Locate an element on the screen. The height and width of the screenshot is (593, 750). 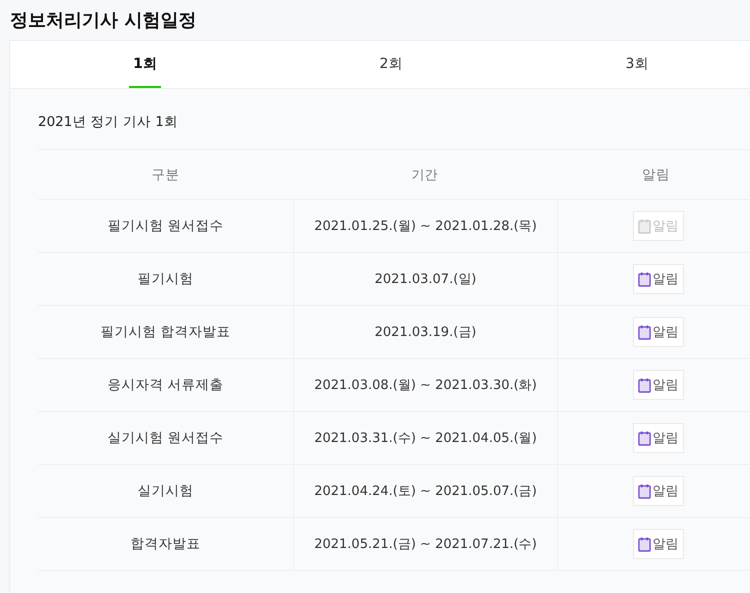
table-cell: 2021.03.31.(수) ~ 2021.04.05.(월) is located at coordinates (426, 438).